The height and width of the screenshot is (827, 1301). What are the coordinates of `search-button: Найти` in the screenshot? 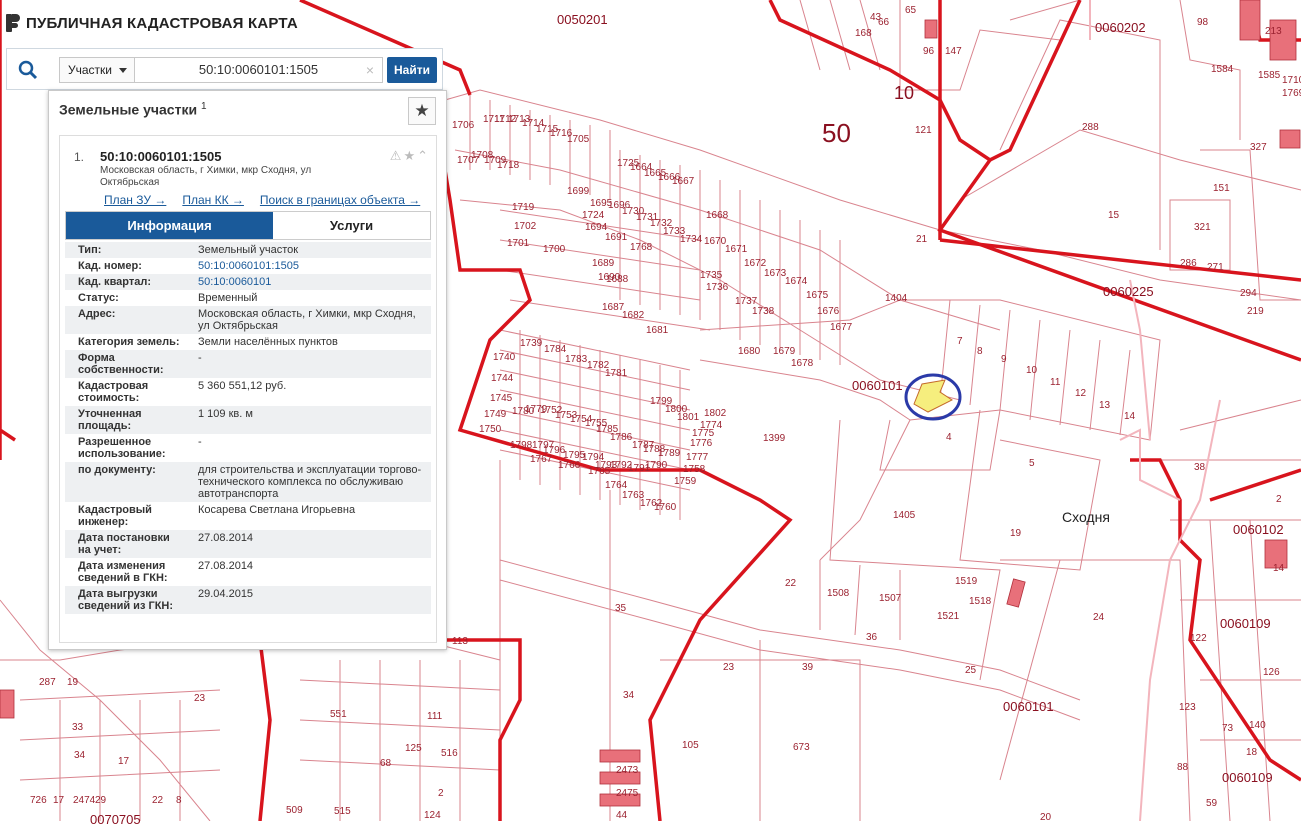 It's located at (412, 70).